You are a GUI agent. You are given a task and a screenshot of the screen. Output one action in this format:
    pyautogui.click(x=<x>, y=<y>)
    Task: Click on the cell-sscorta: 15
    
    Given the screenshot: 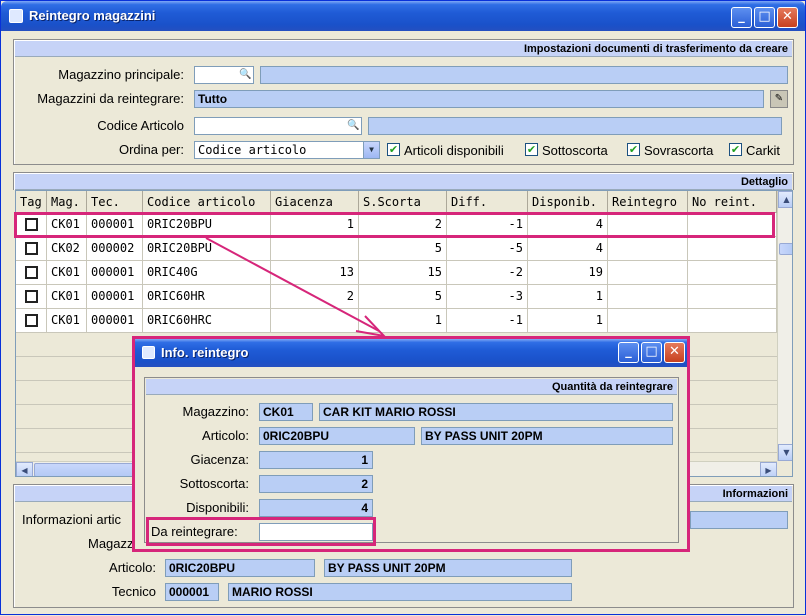 What is the action you would take?
    pyautogui.click(x=403, y=273)
    